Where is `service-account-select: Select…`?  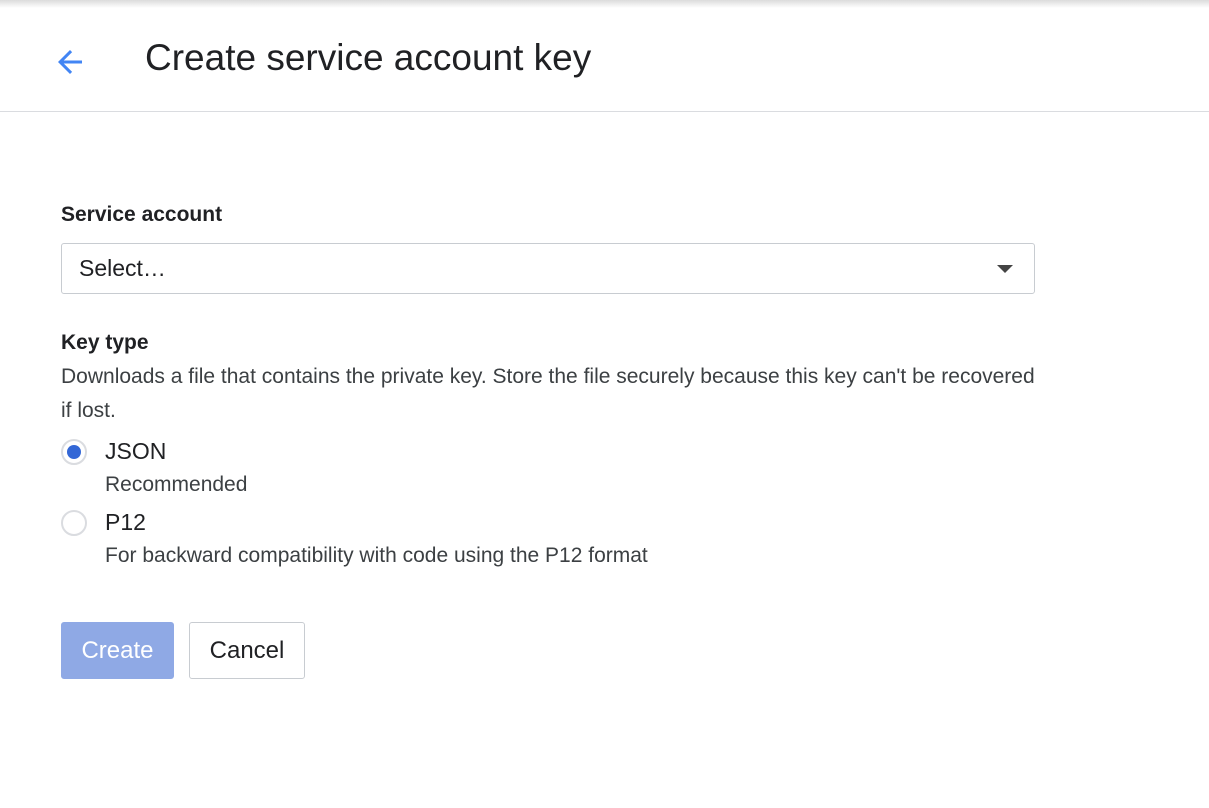 service-account-select: Select… is located at coordinates (548, 268).